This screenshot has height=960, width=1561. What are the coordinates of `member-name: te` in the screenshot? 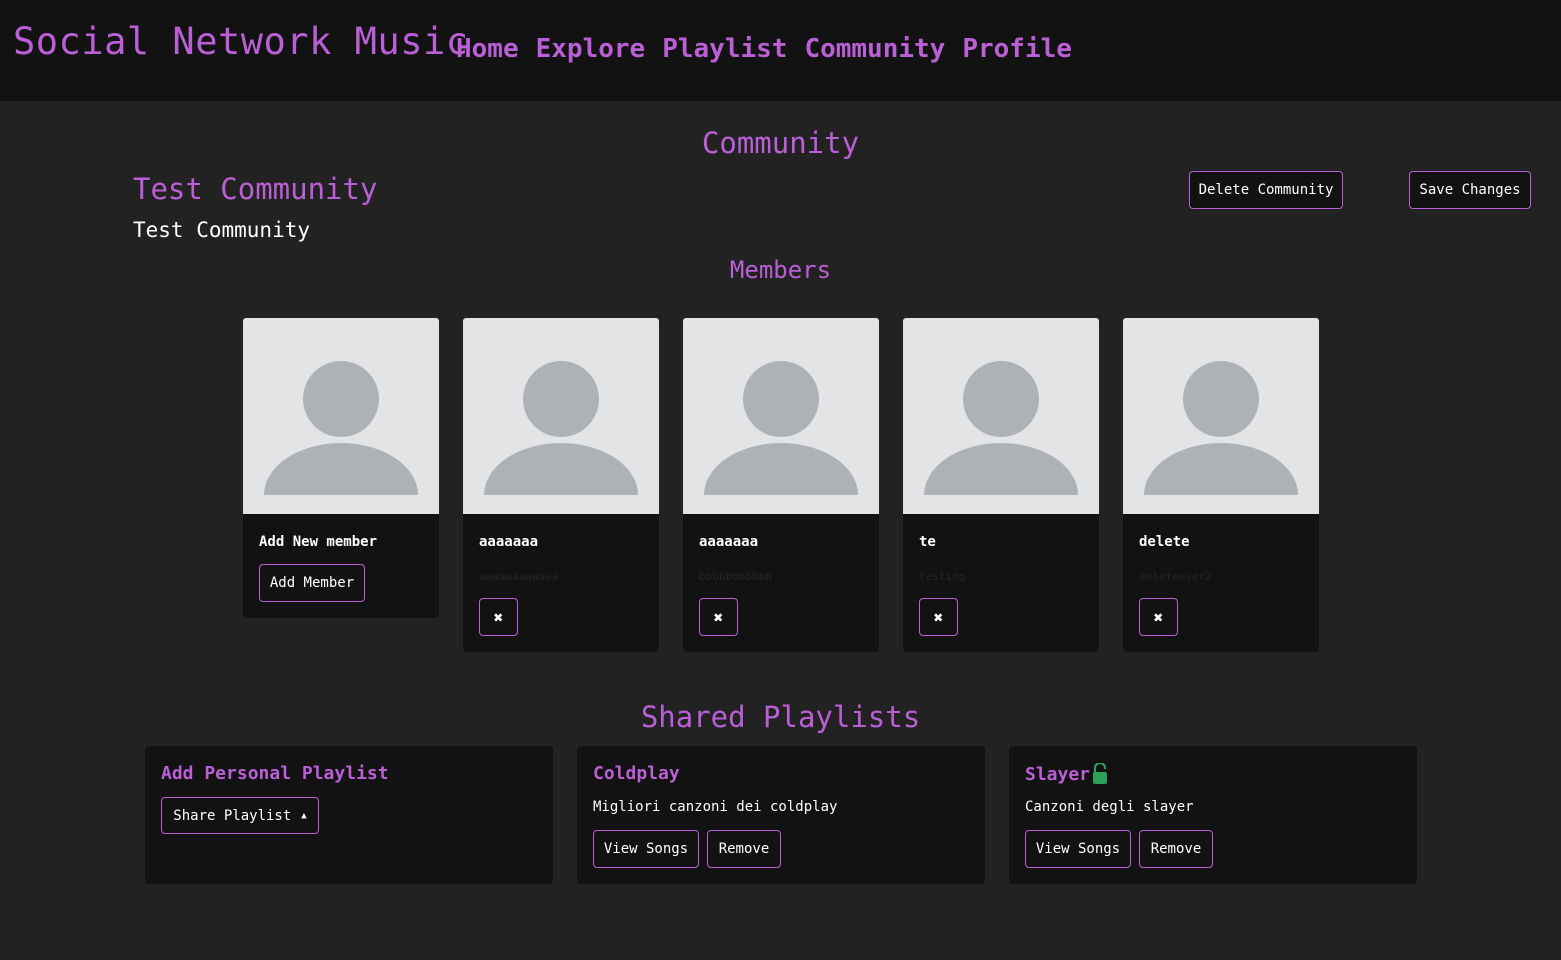 It's located at (927, 542).